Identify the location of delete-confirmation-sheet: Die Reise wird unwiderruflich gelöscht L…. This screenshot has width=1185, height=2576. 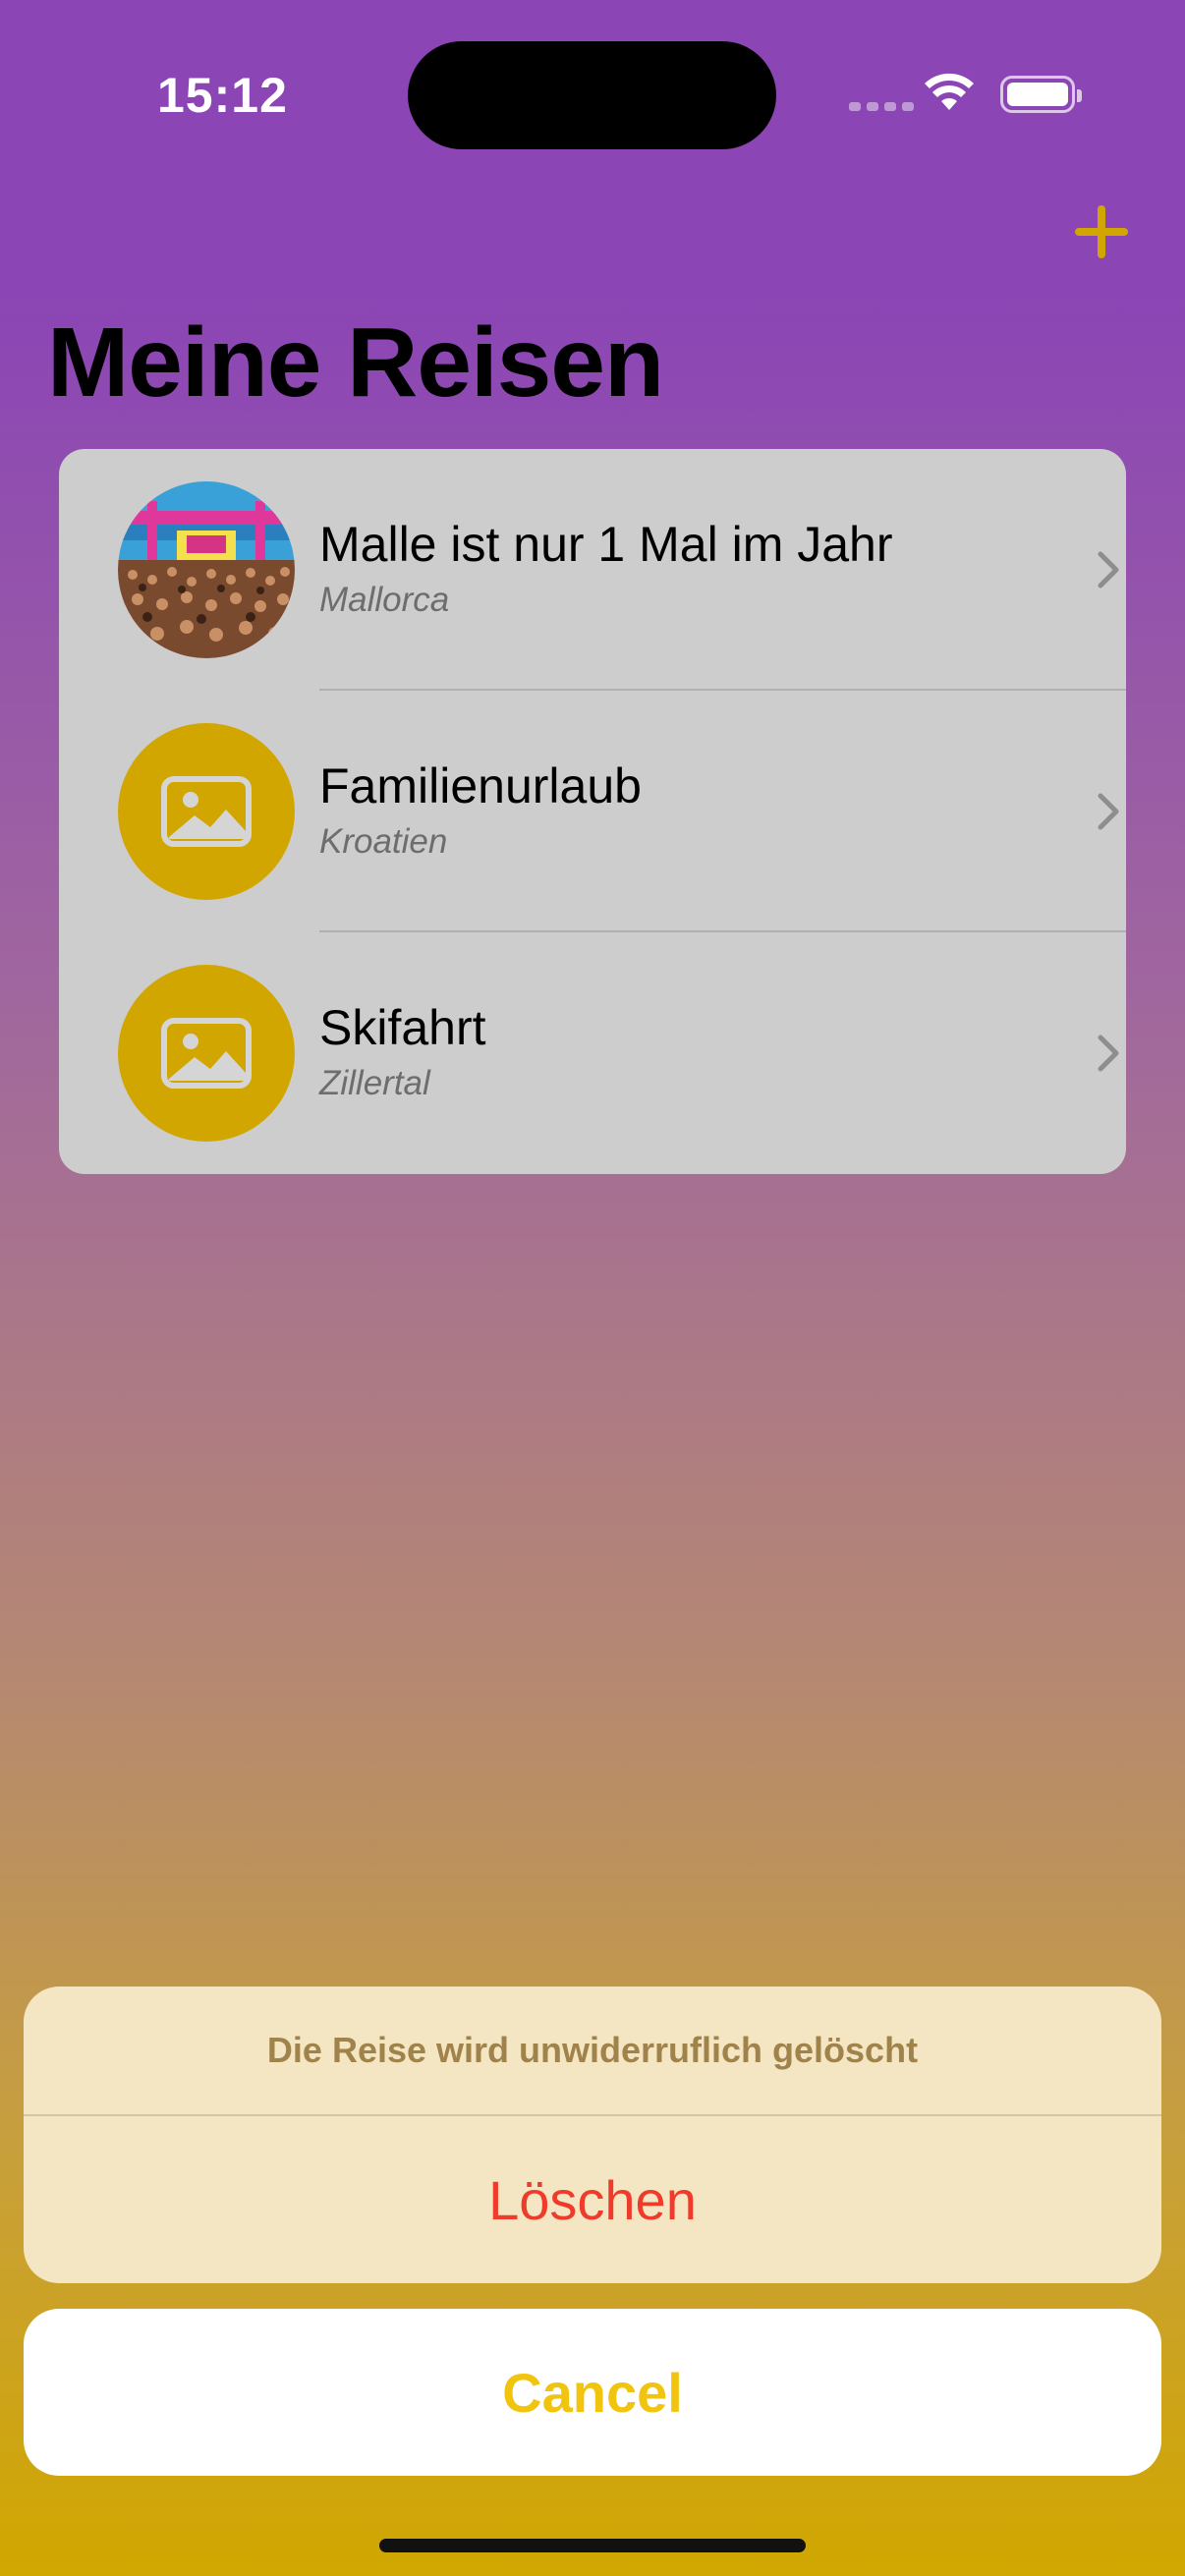
(592, 2135).